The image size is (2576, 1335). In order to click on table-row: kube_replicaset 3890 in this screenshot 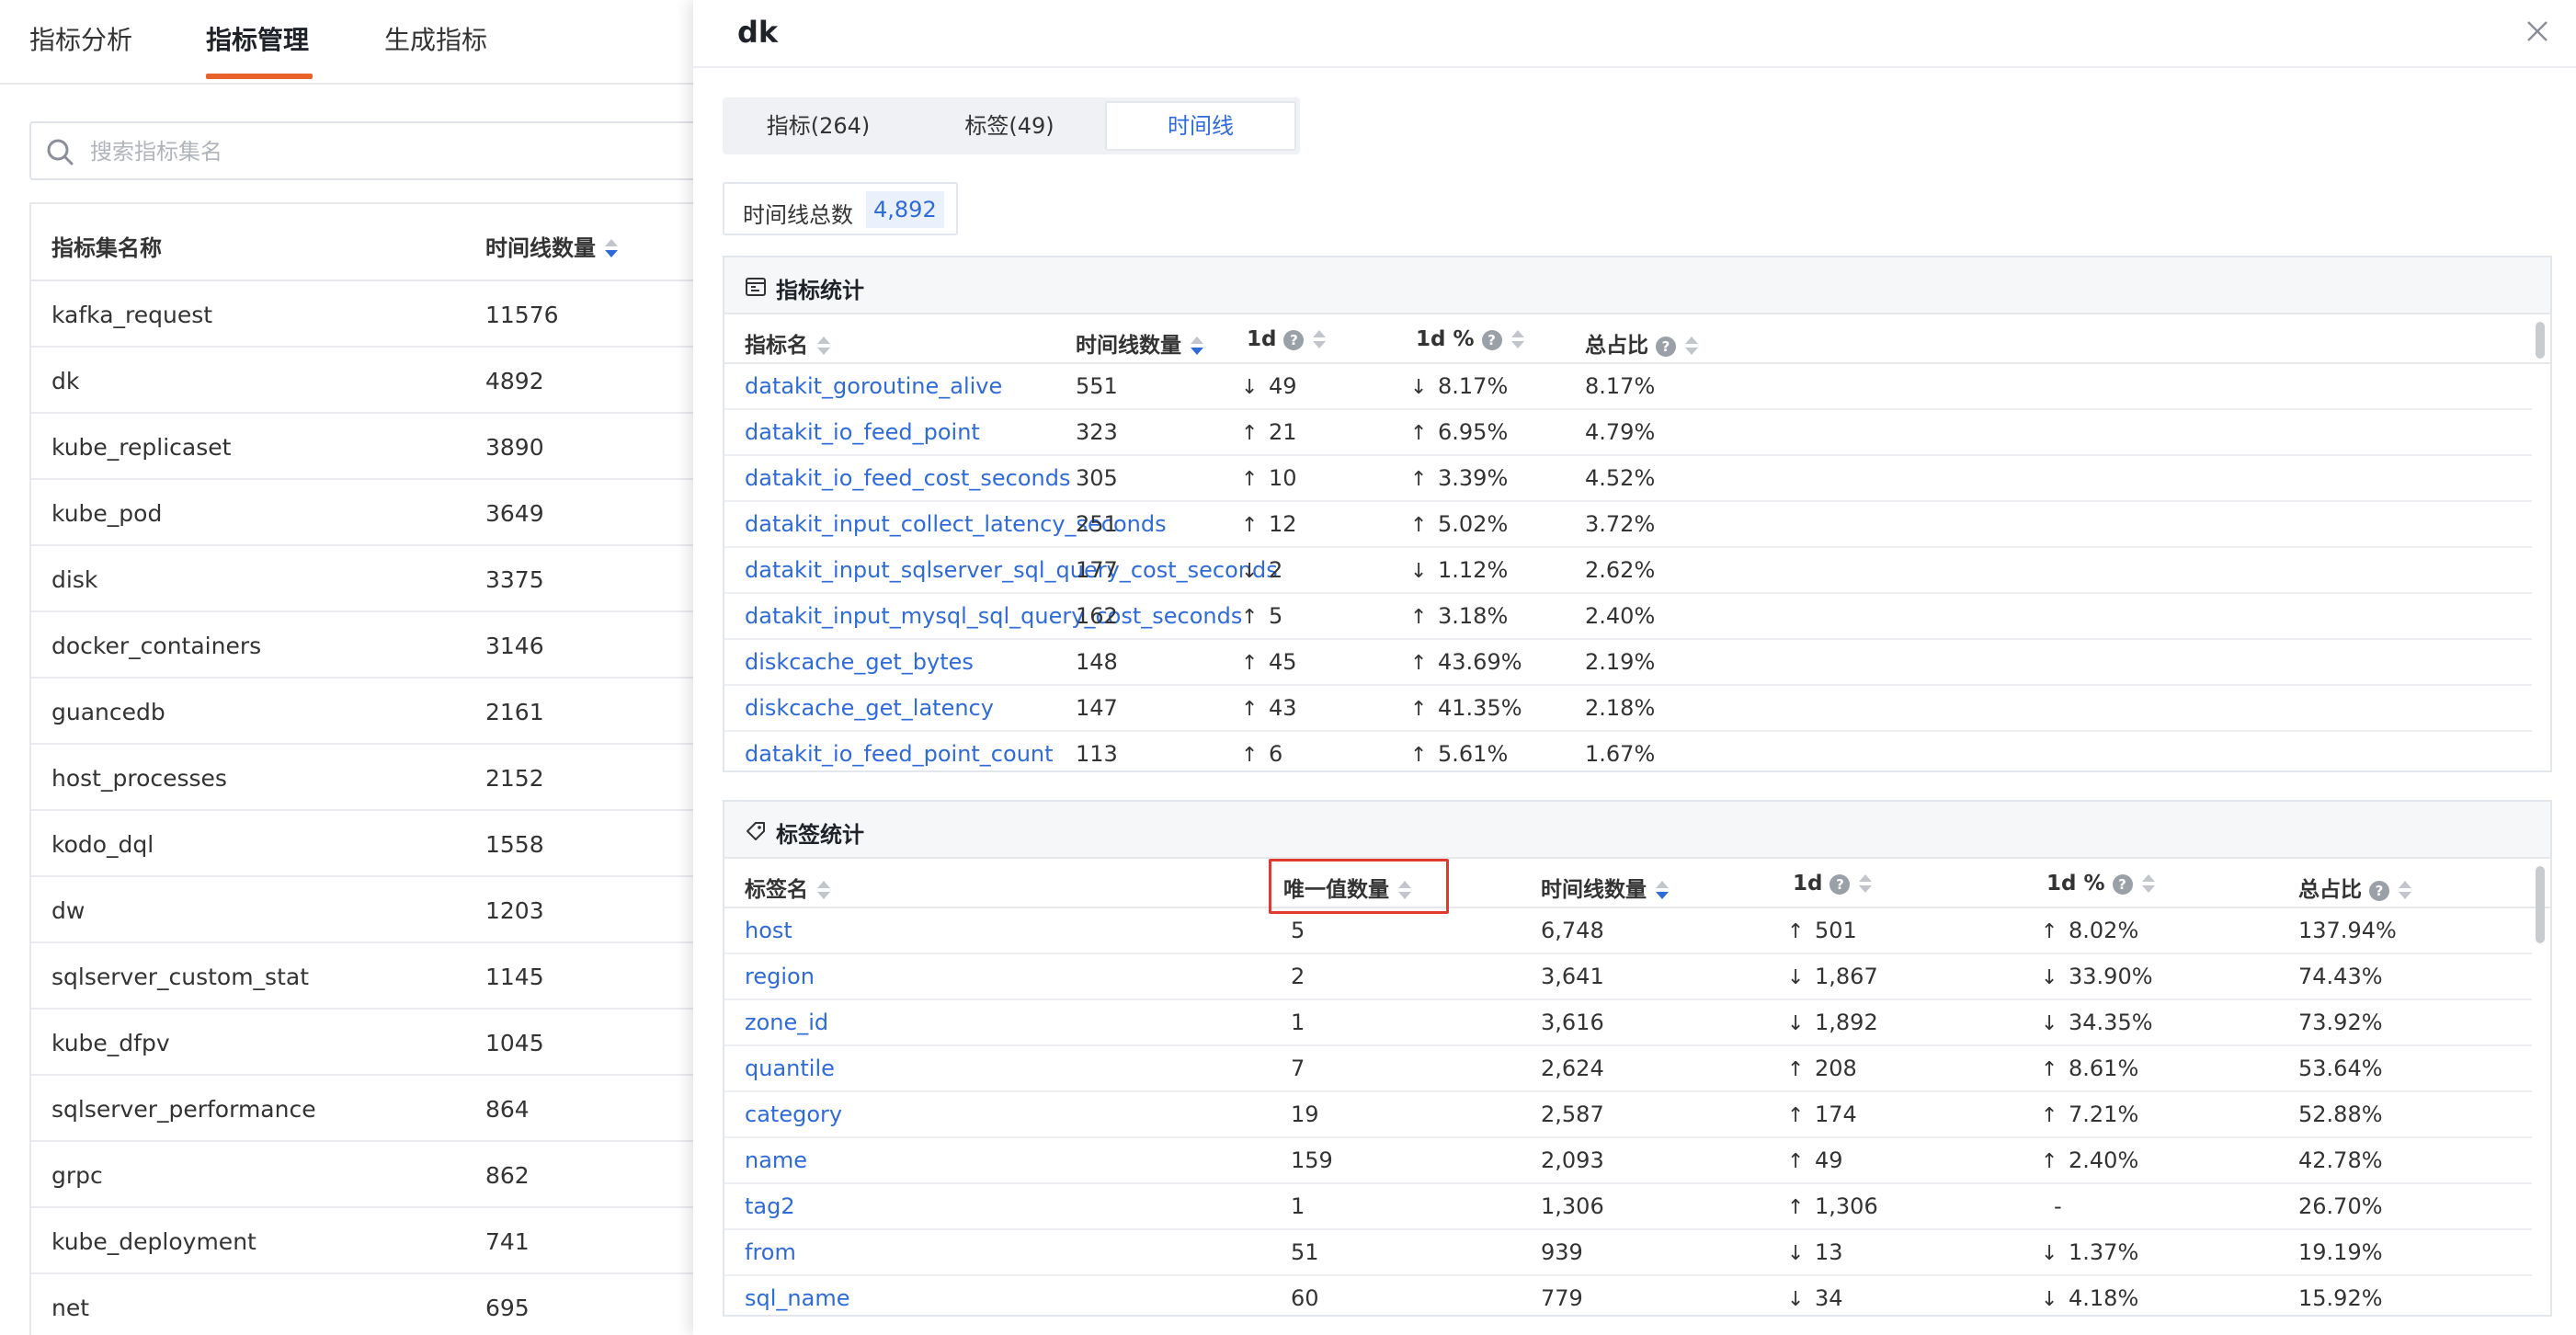, I will do `click(379, 447)`.